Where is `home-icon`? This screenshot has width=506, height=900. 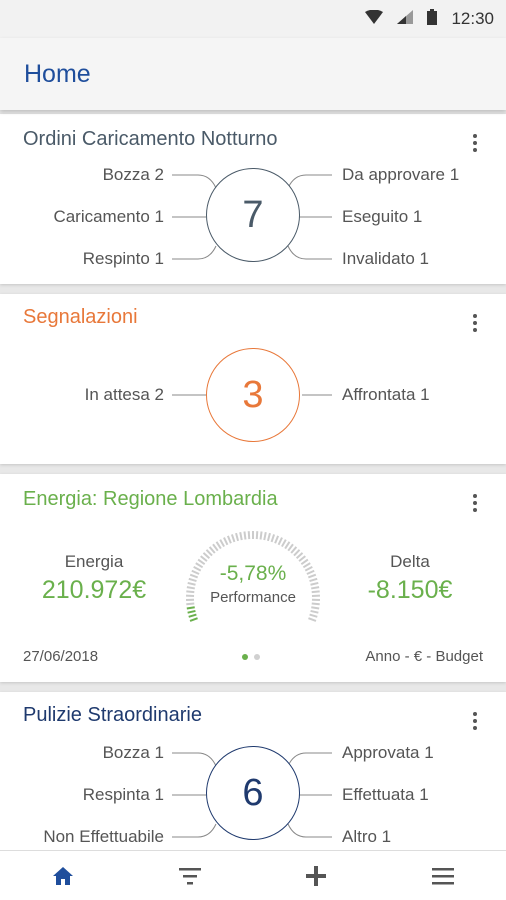
home-icon is located at coordinates (63, 875).